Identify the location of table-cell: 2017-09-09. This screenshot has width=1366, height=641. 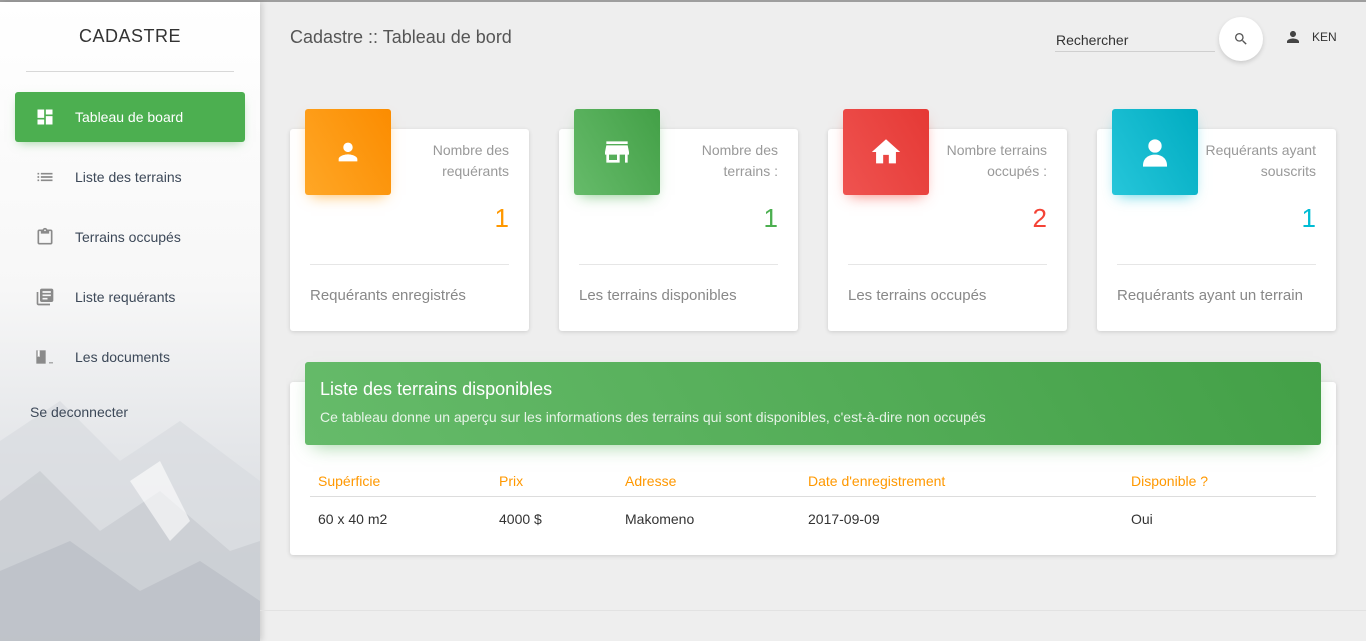
(844, 519).